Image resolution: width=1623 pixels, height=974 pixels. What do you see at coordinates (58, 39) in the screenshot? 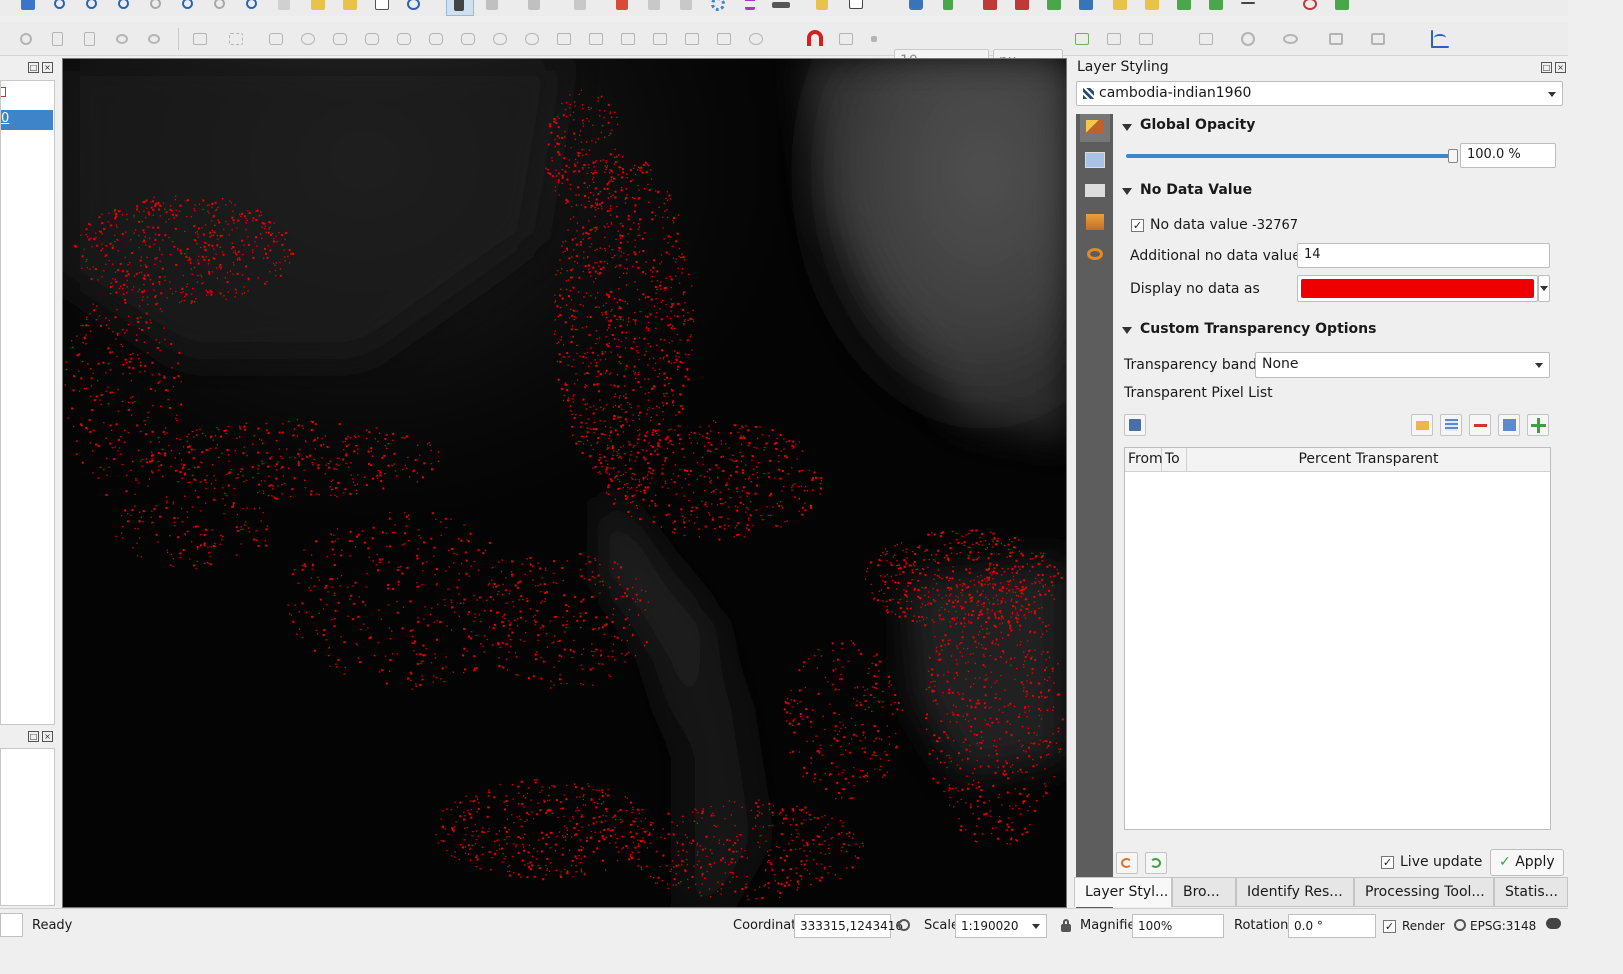
I see `copy-icon` at bounding box center [58, 39].